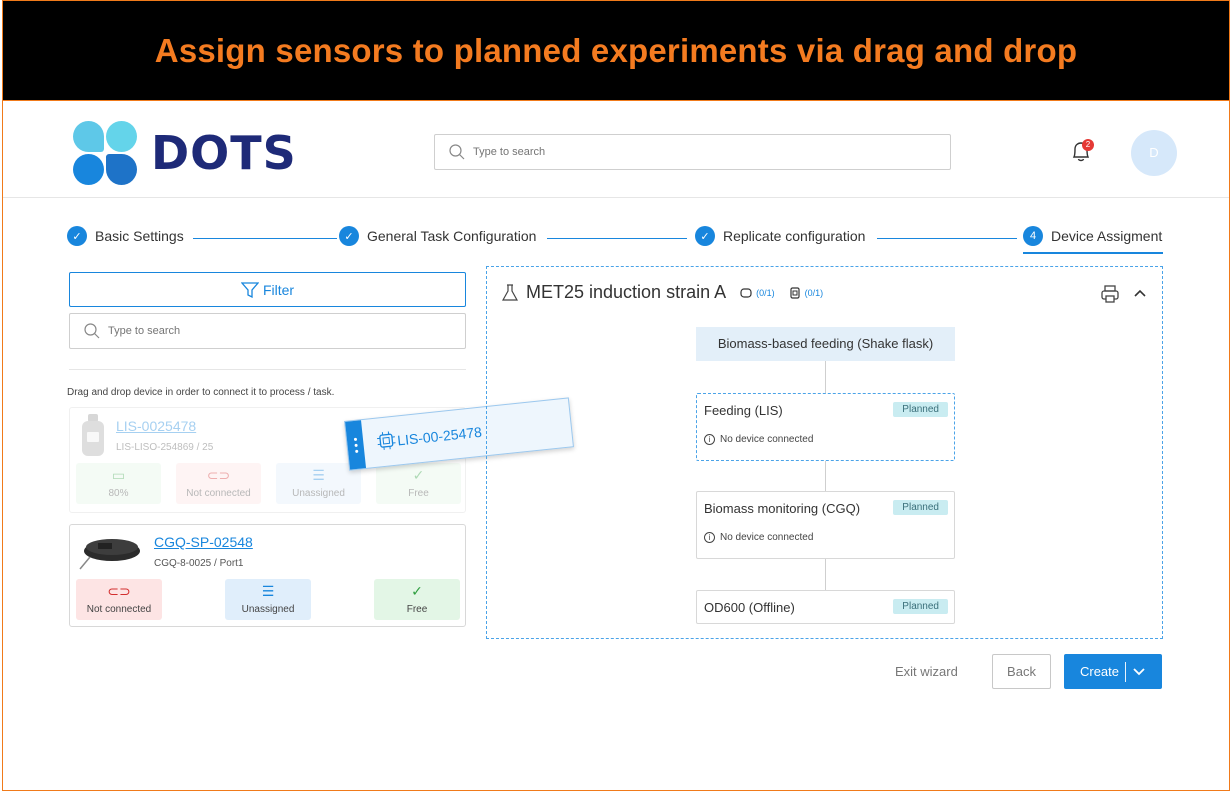  I want to click on chip-icon, so click(386, 441).